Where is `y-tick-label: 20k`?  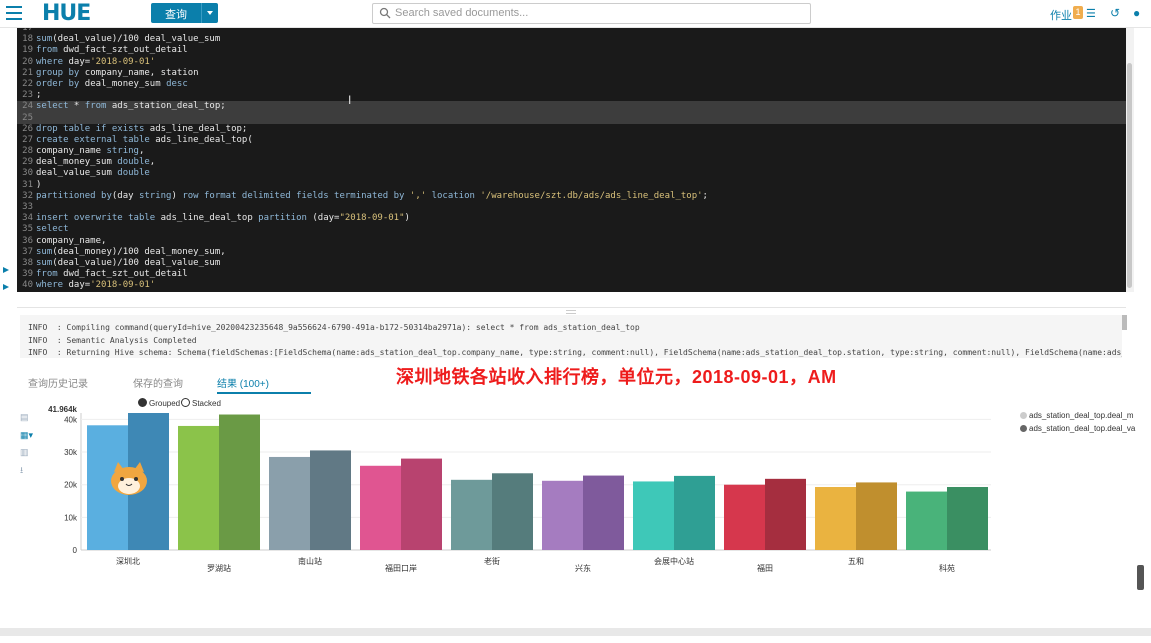 y-tick-label: 20k is located at coordinates (71, 485).